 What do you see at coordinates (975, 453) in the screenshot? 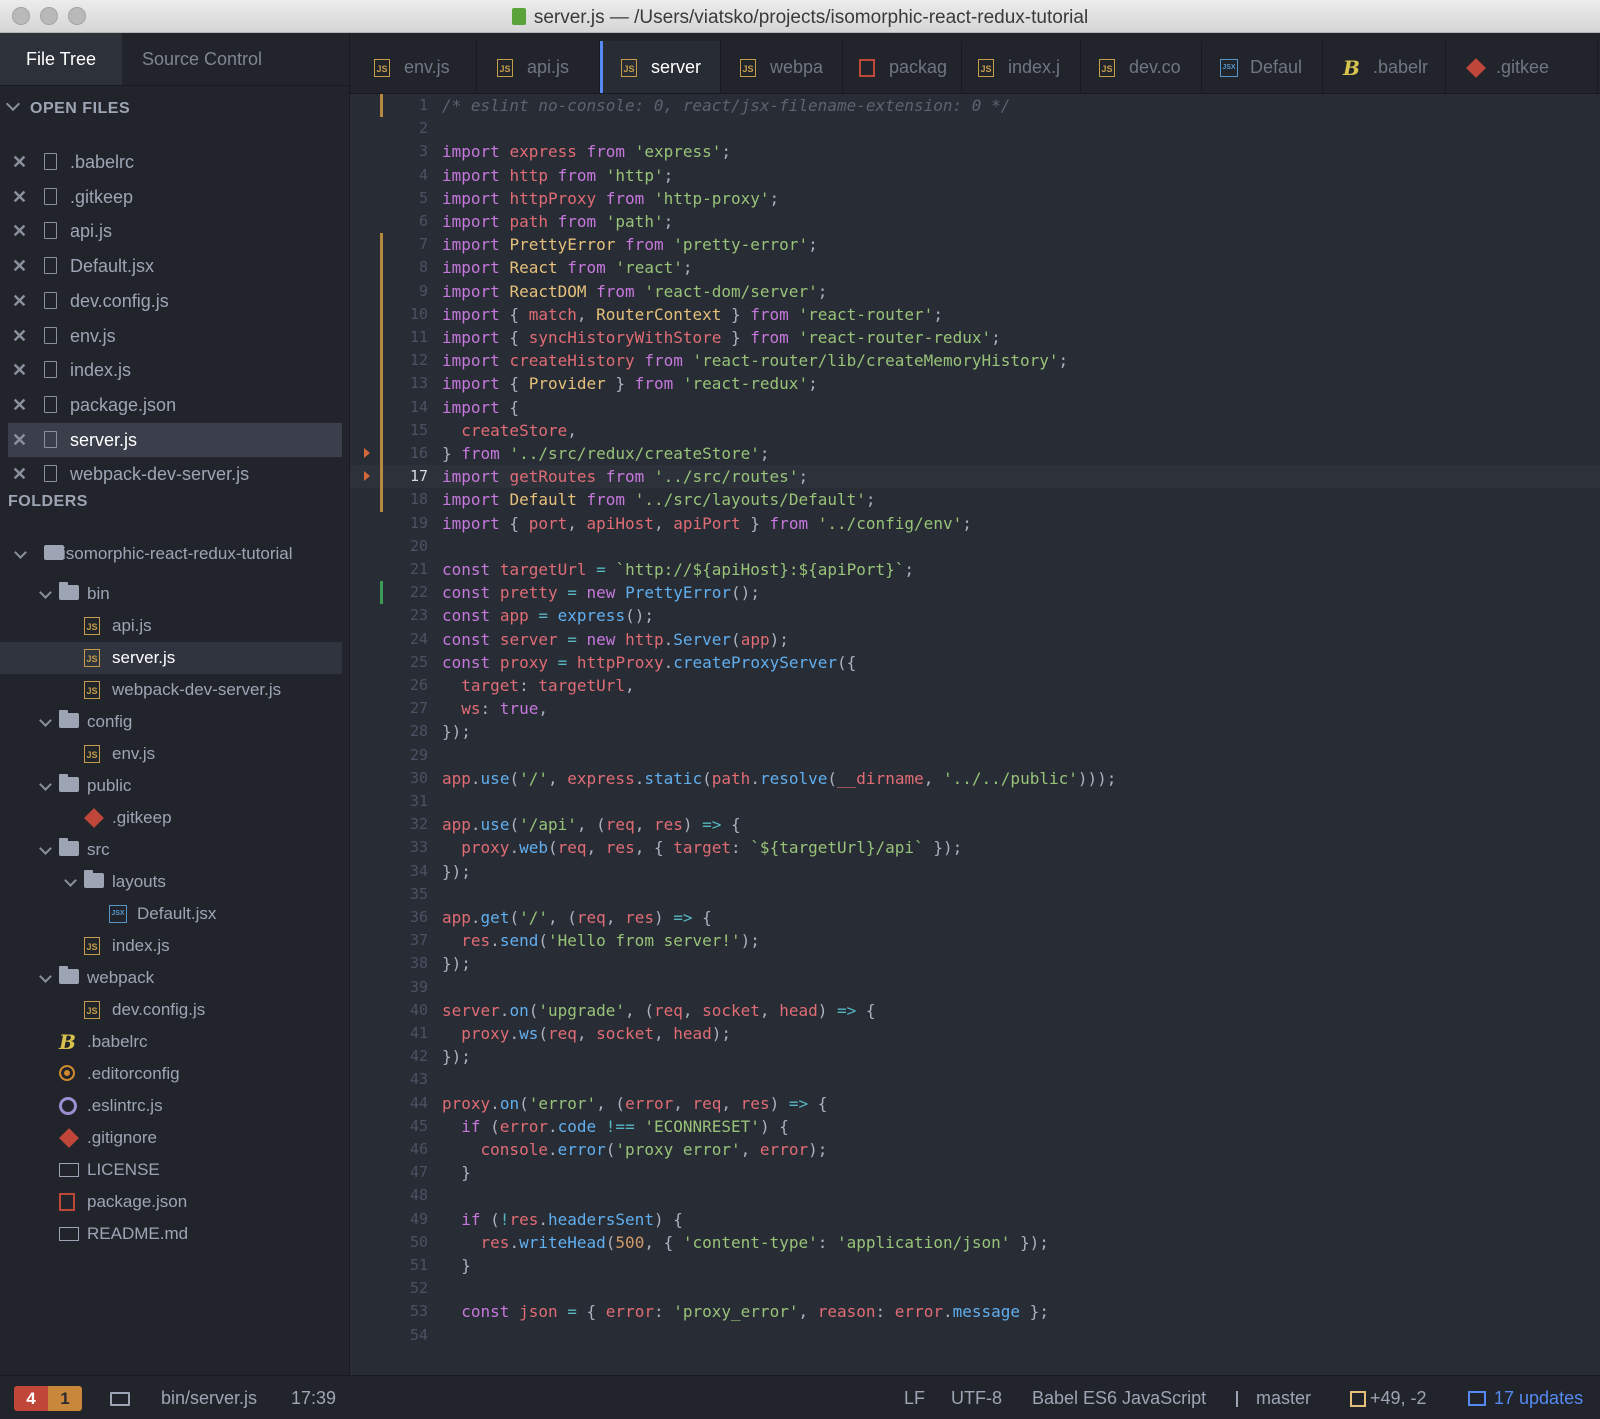
I see `code-line: 16} from '../src/redux/createStore';` at bounding box center [975, 453].